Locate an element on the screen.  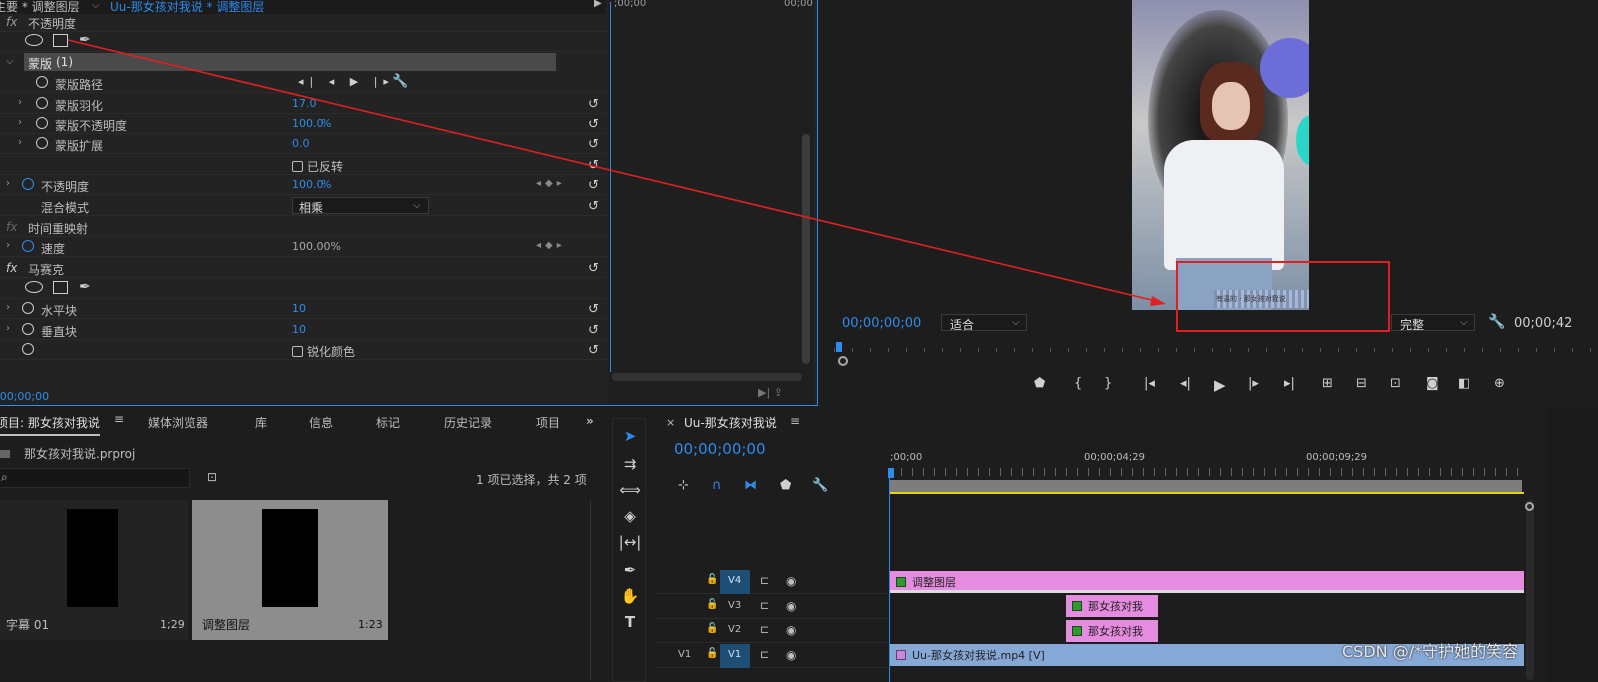
project-tabs: 项目: 那女孩对我说 ≡ 媒体浏览器 库 信息 标记 历史记录 项目 » is located at coordinates (302, 422).